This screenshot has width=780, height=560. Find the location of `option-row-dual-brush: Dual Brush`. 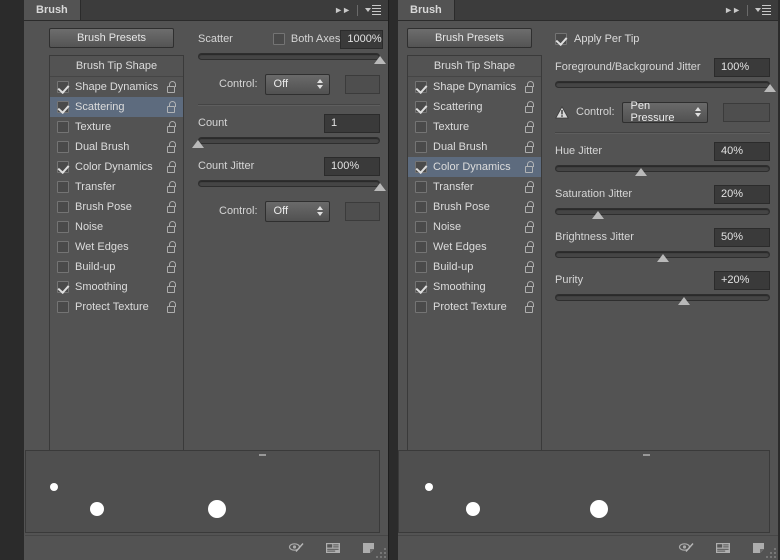

option-row-dual-brush: Dual Brush is located at coordinates (474, 147).